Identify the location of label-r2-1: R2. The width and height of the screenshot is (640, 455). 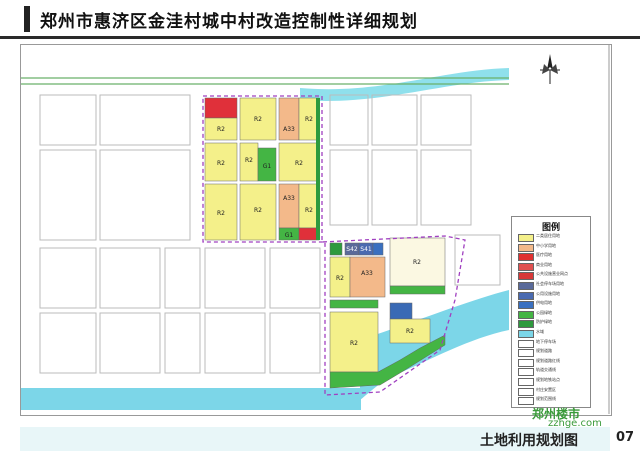
(221, 129).